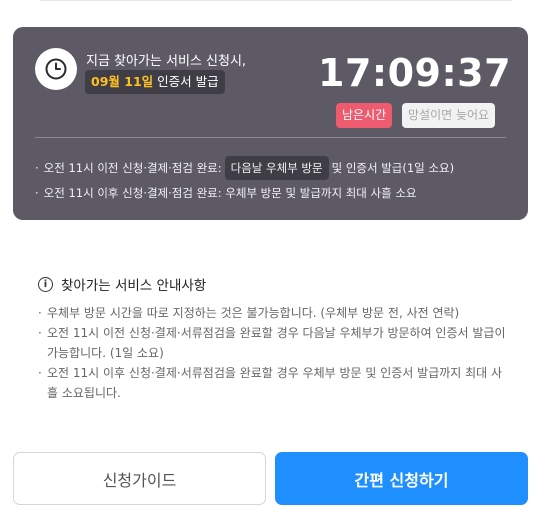 The height and width of the screenshot is (516, 552). I want to click on notice-heading: i 찾아가는 서비스 안내사항, so click(122, 284).